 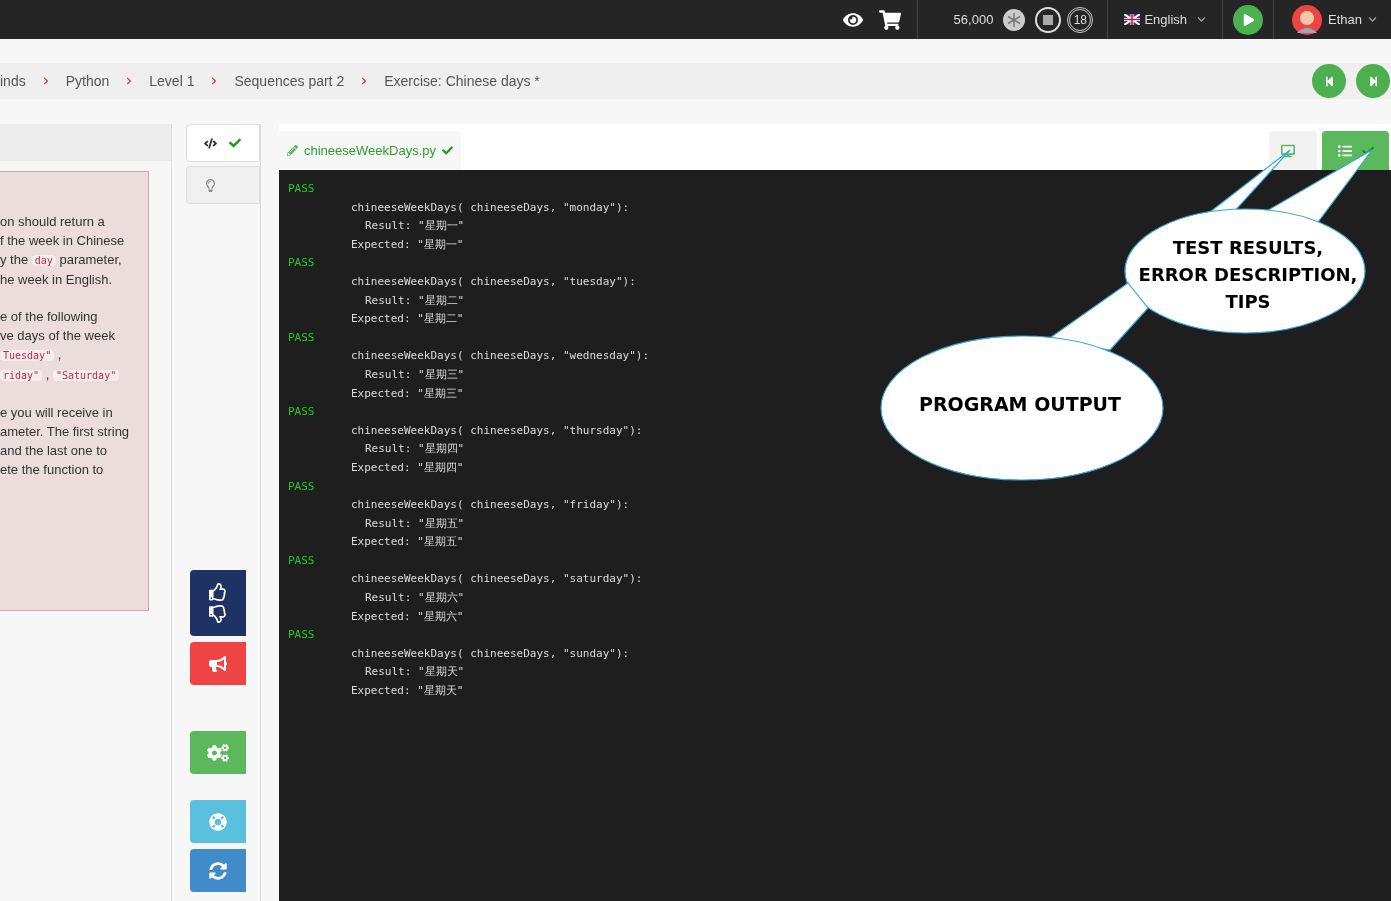 I want to click on breadcrumb-link: Level 1, so click(x=172, y=81).